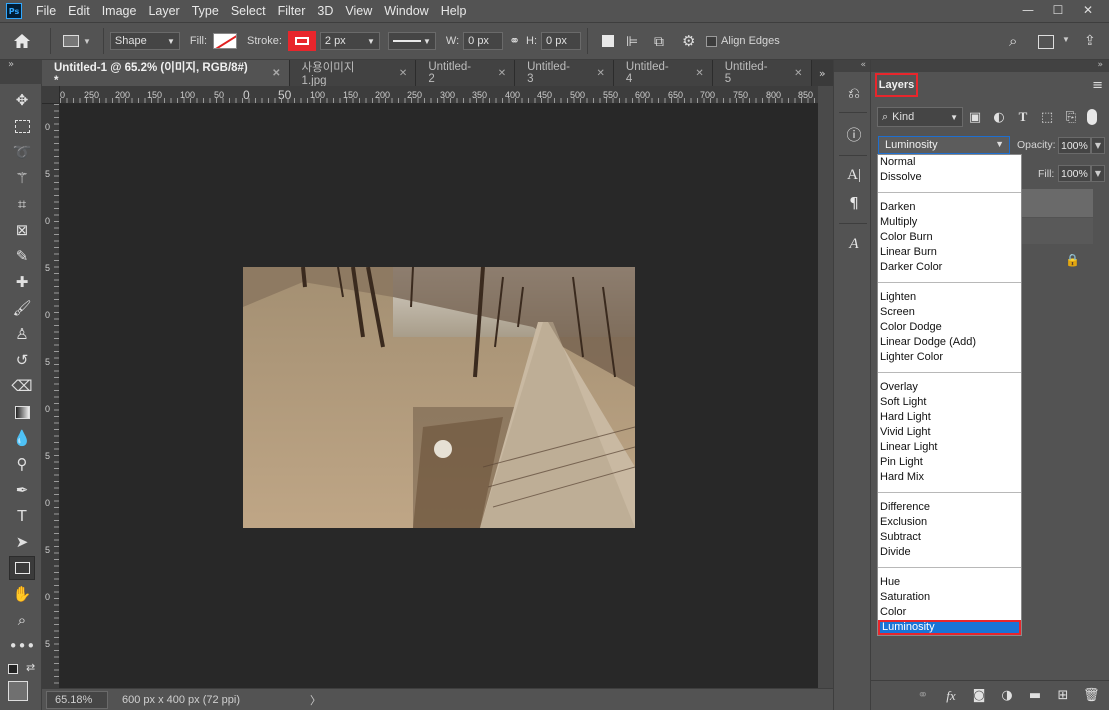 The width and height of the screenshot is (1109, 710). I want to click on fill-input: 100%, so click(1074, 173).